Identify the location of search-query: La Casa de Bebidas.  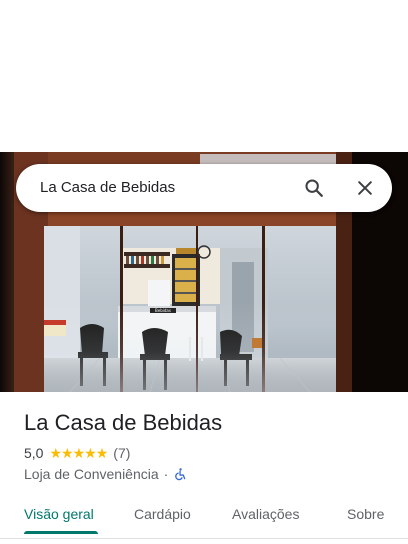
(107, 188).